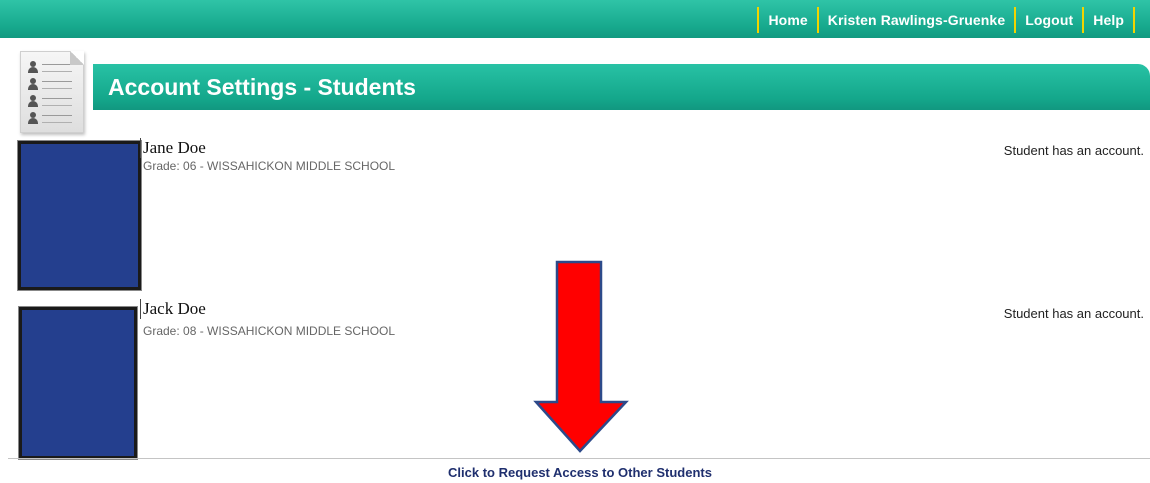  What do you see at coordinates (173, 309) in the screenshot?
I see `student-name: Jack Doe` at bounding box center [173, 309].